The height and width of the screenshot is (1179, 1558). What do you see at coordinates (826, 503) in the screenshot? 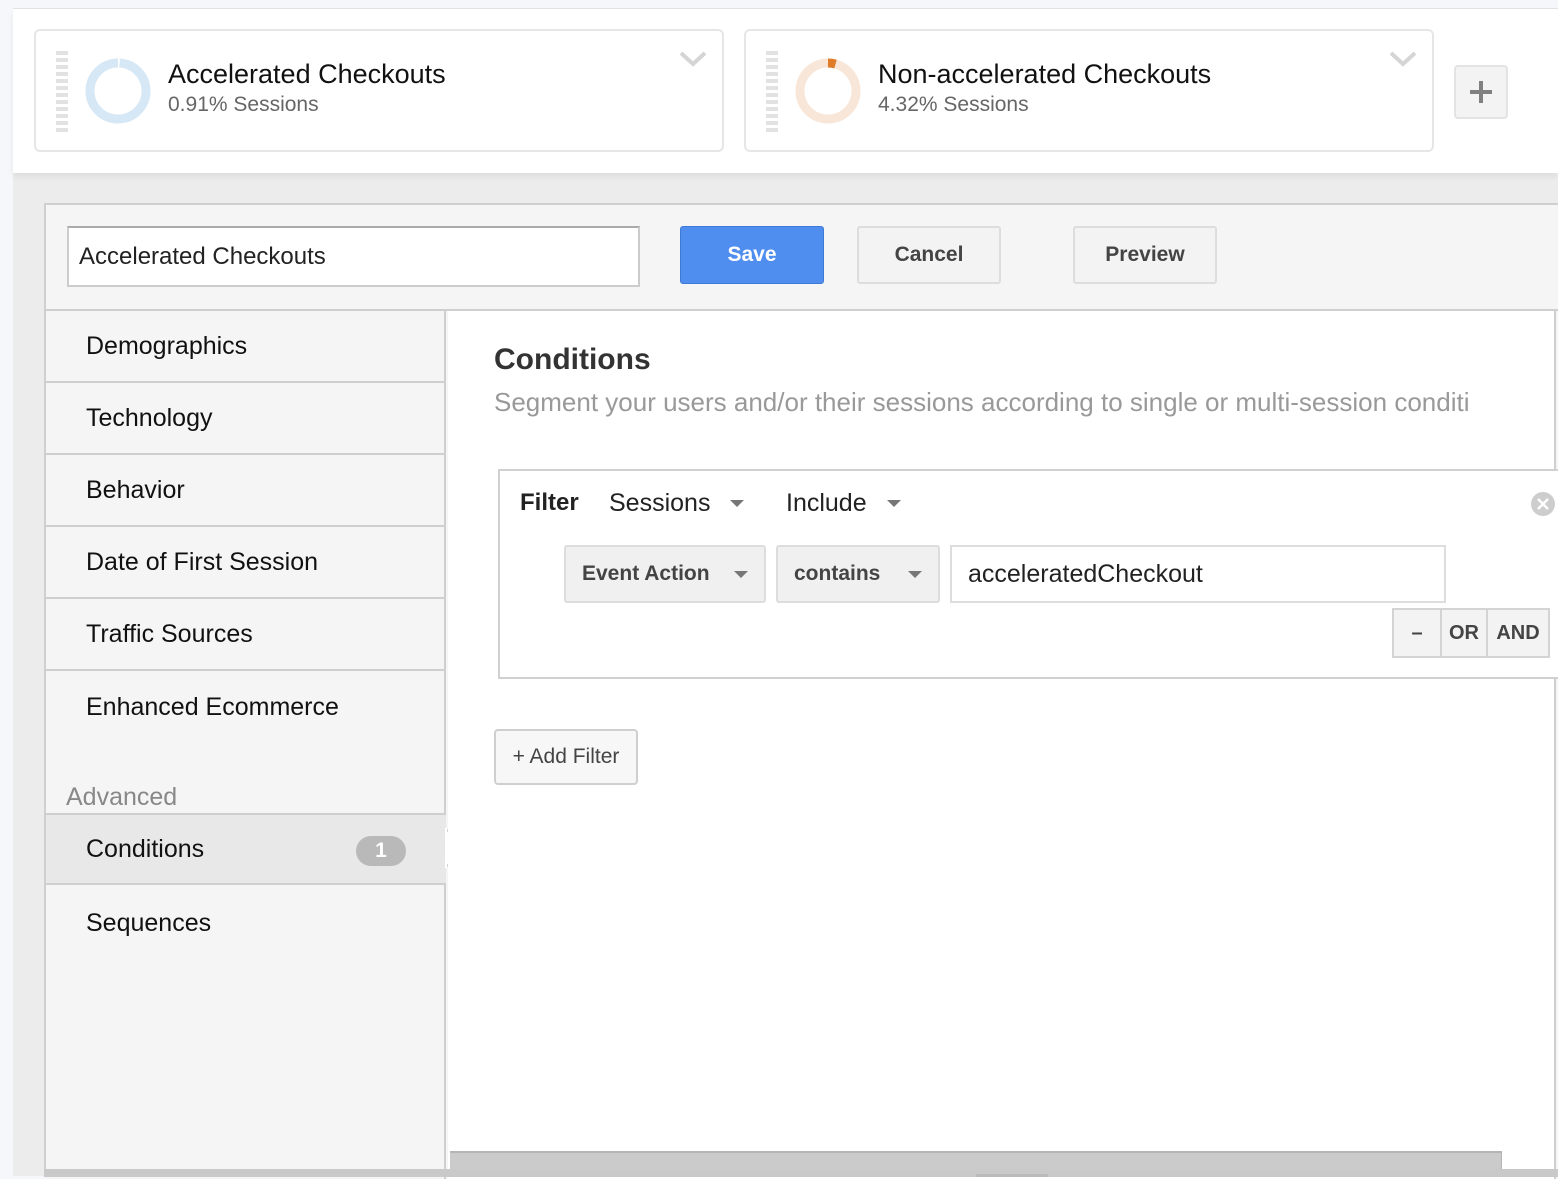
I see `include-value: Include` at bounding box center [826, 503].